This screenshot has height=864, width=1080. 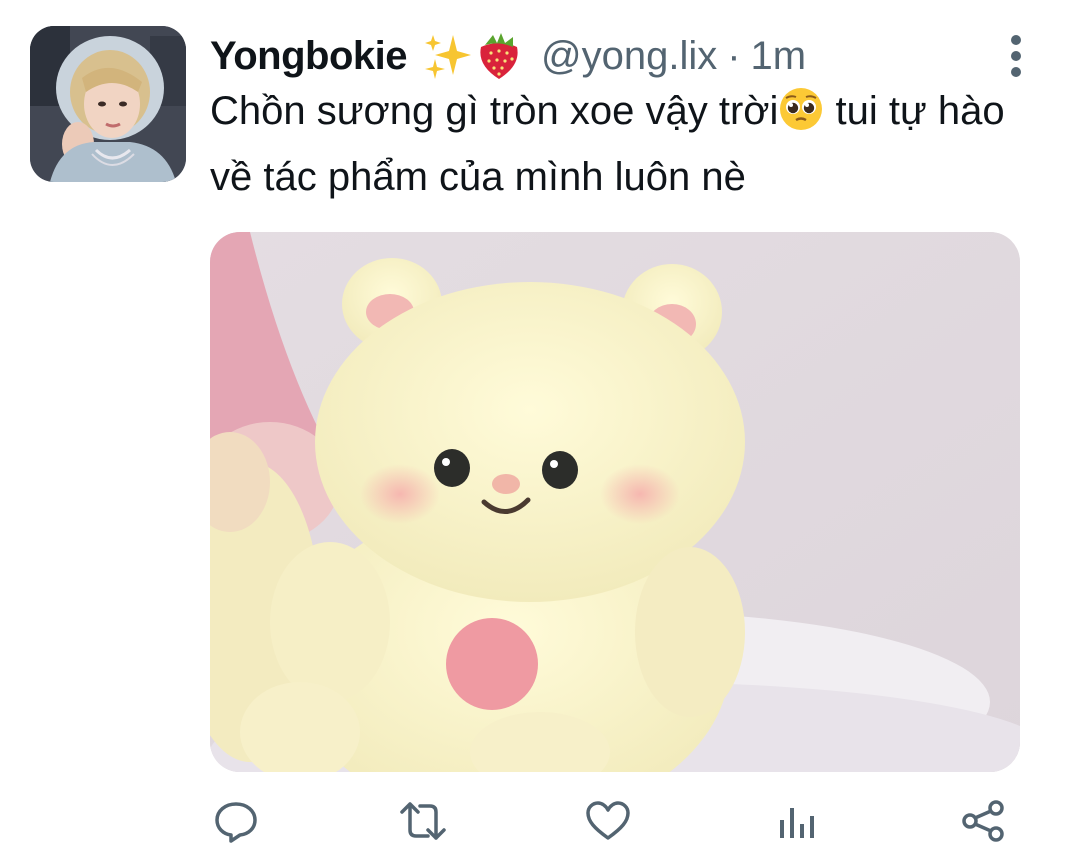 I want to click on timestamp: 1m, so click(x=779, y=56).